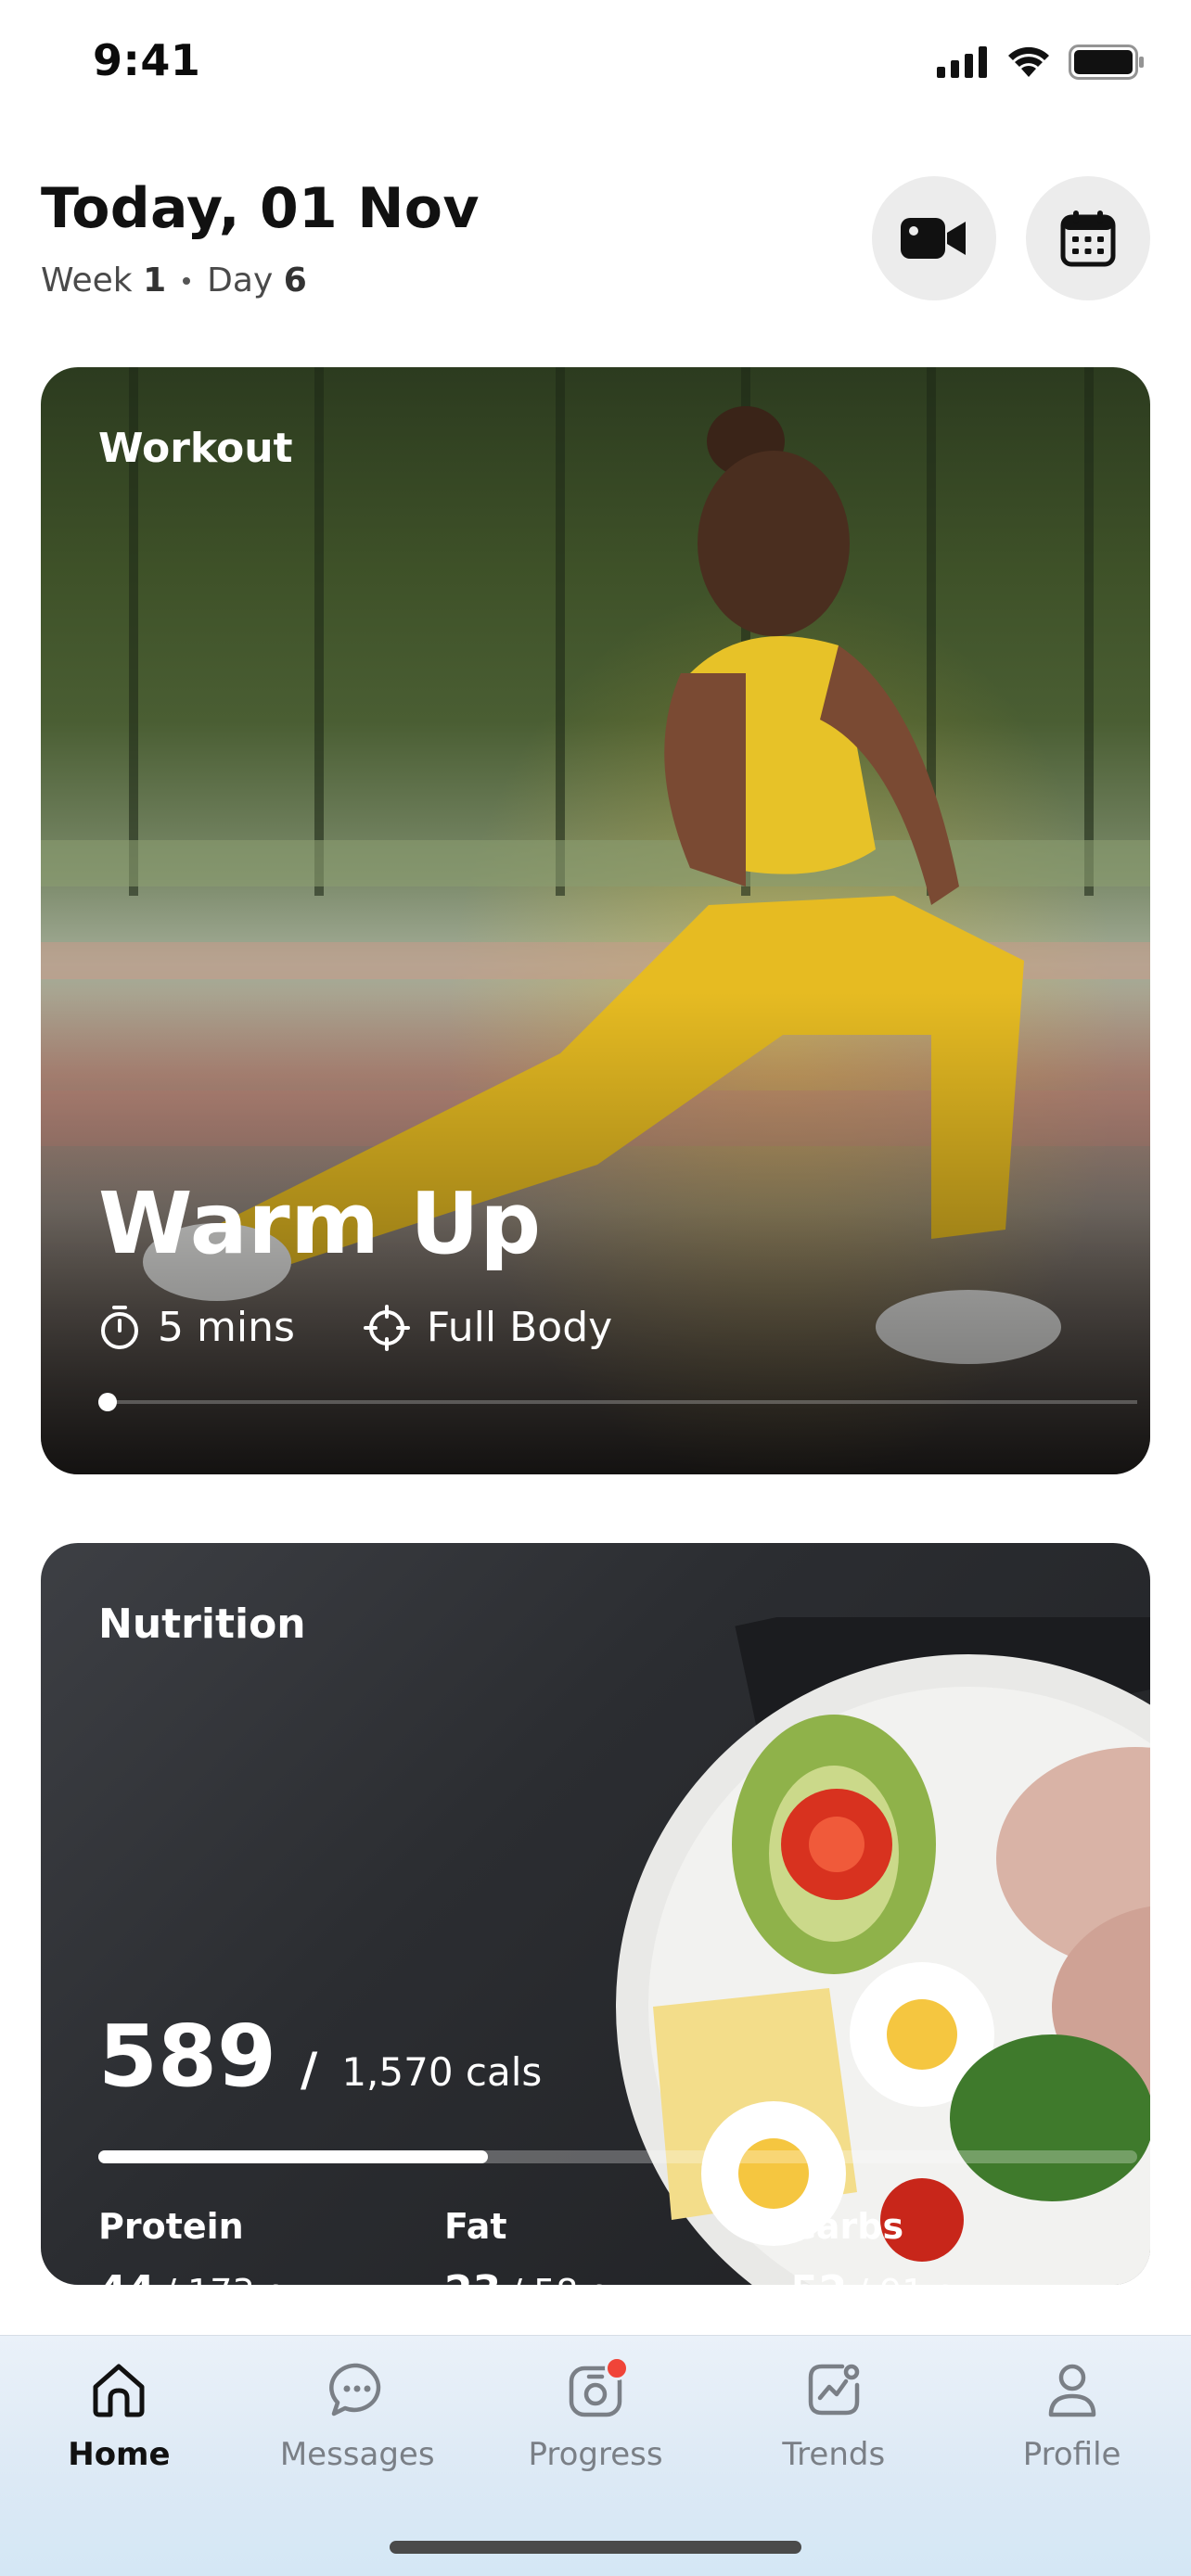 The image size is (1191, 2576). What do you see at coordinates (202, 1624) in the screenshot?
I see `nutrition-section-label: Nutrition` at bounding box center [202, 1624].